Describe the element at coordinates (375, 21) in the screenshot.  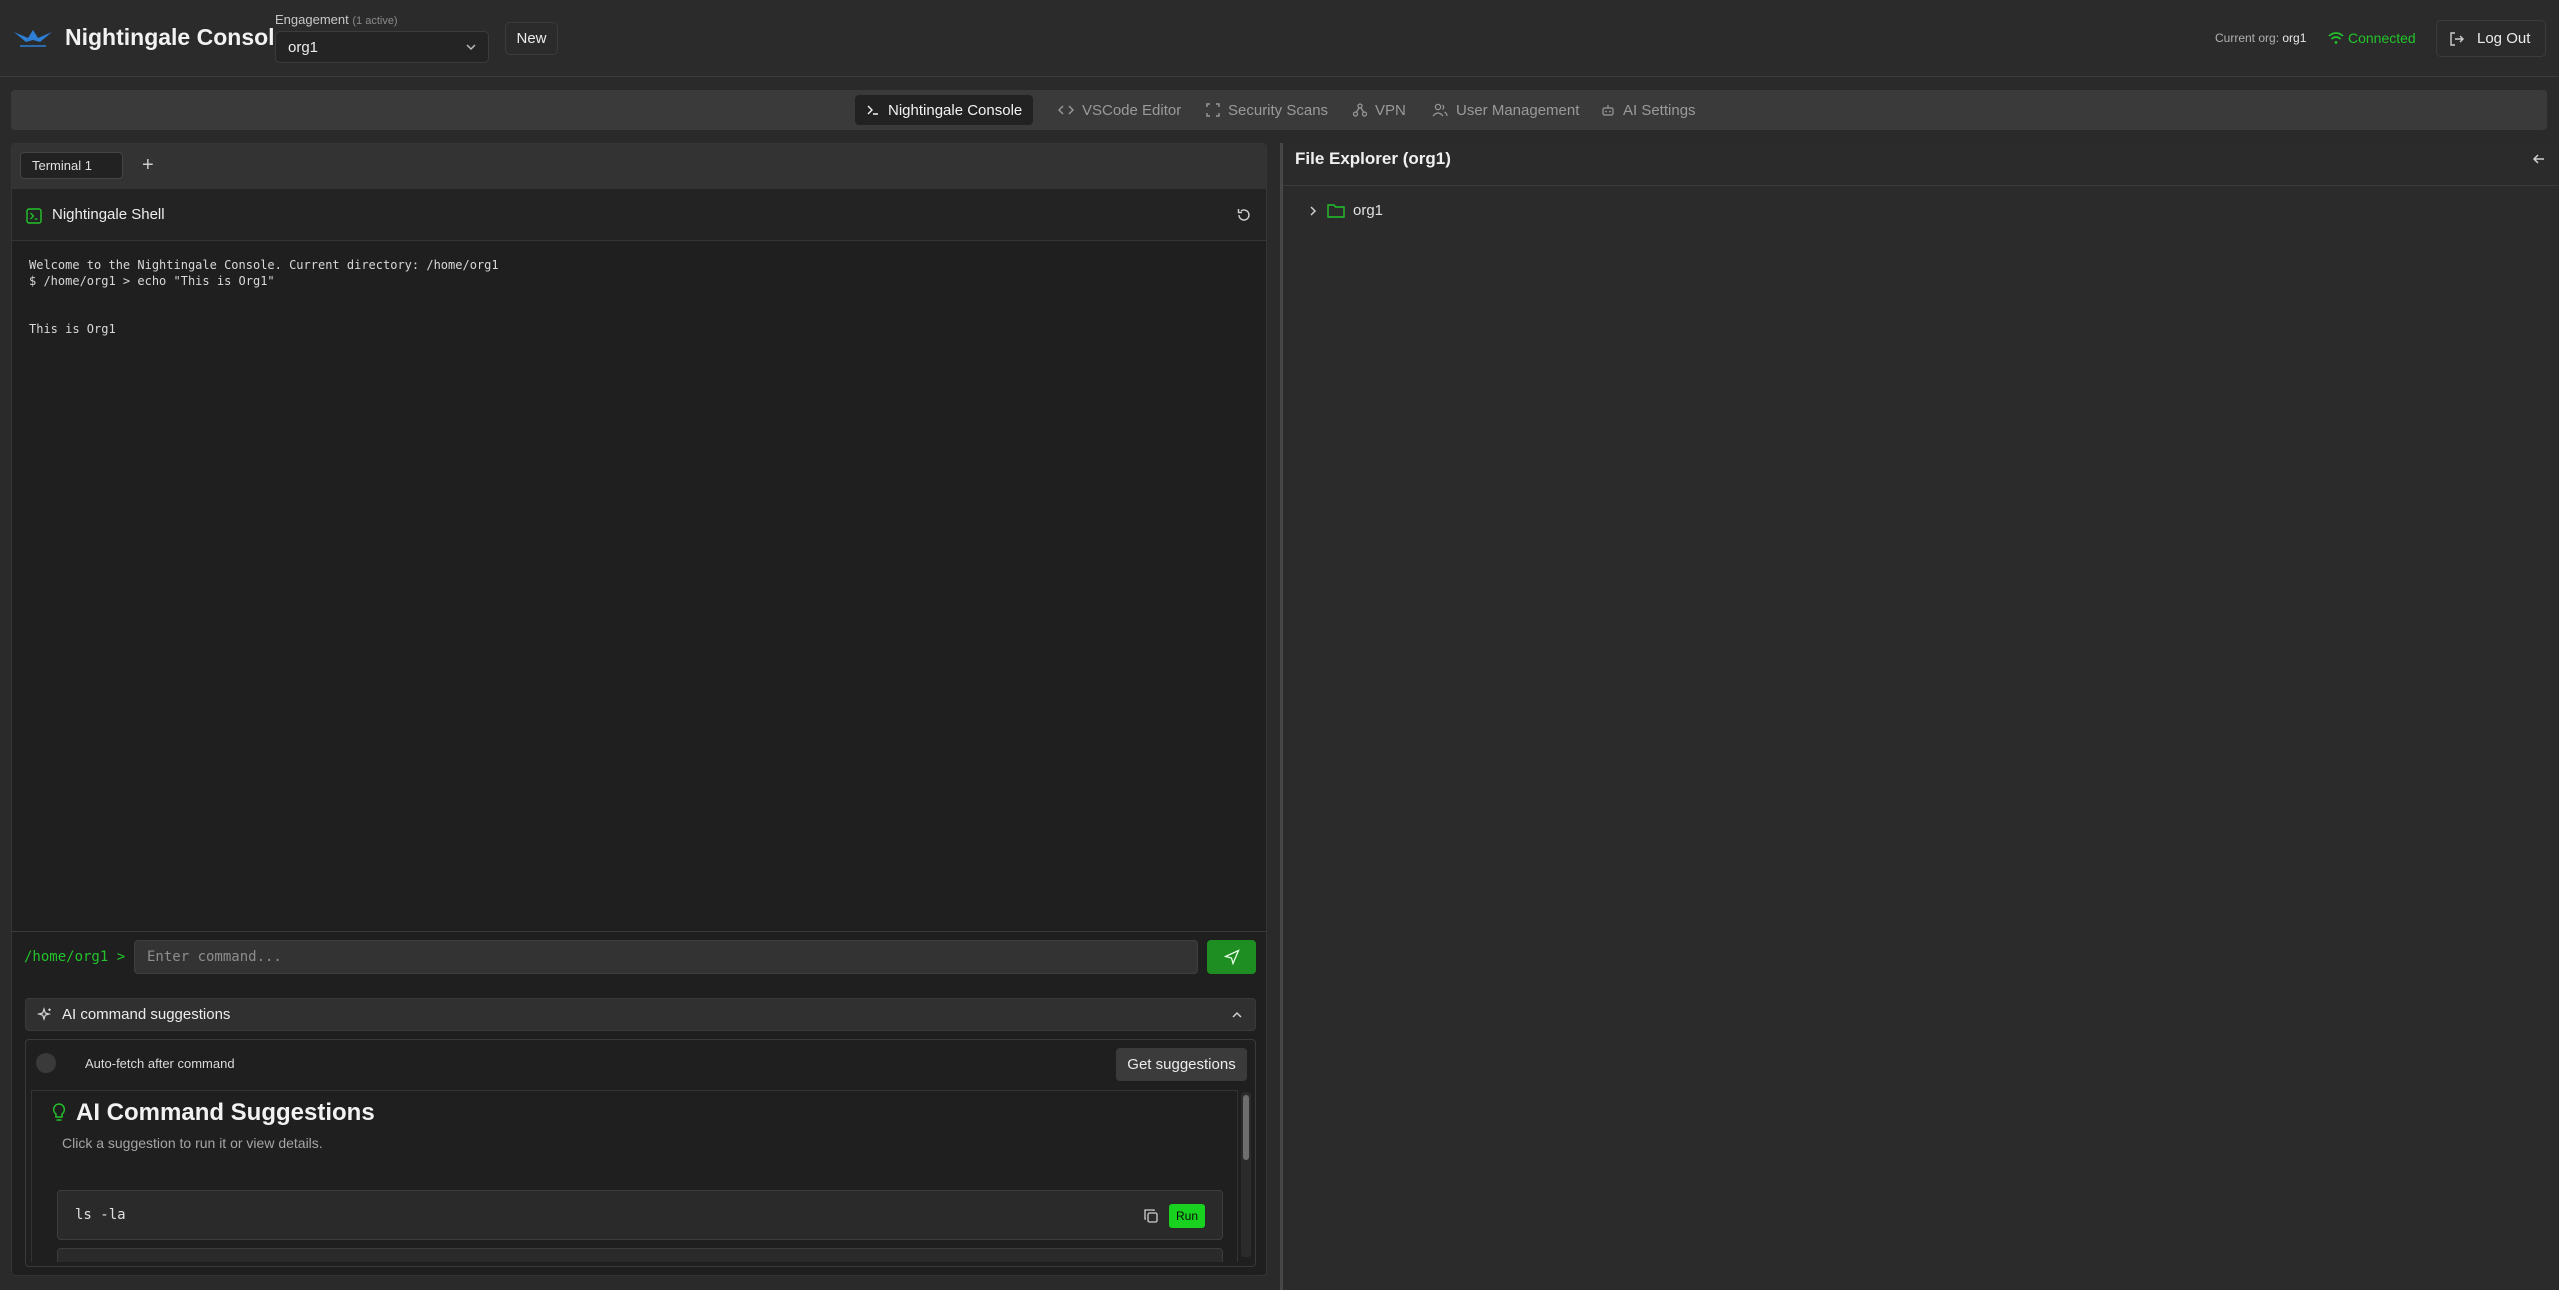
I see `engagement-count: (1 active)` at that location.